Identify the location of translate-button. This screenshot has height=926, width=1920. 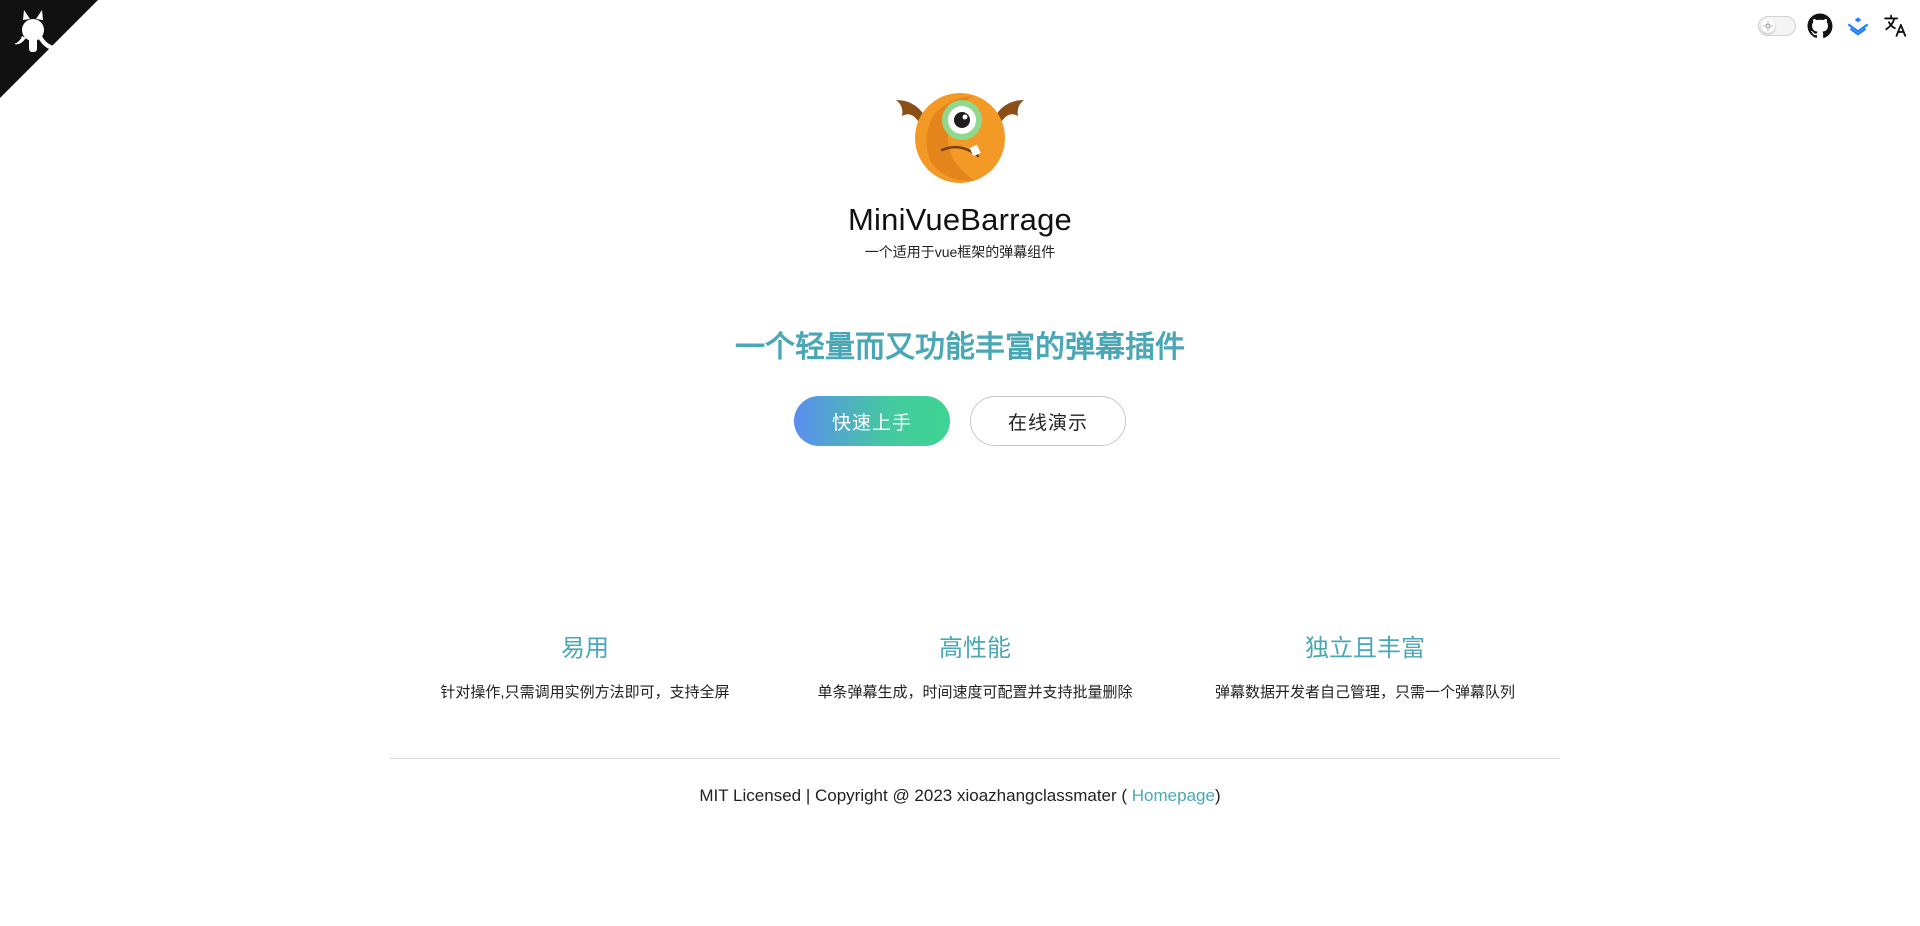
(1896, 26).